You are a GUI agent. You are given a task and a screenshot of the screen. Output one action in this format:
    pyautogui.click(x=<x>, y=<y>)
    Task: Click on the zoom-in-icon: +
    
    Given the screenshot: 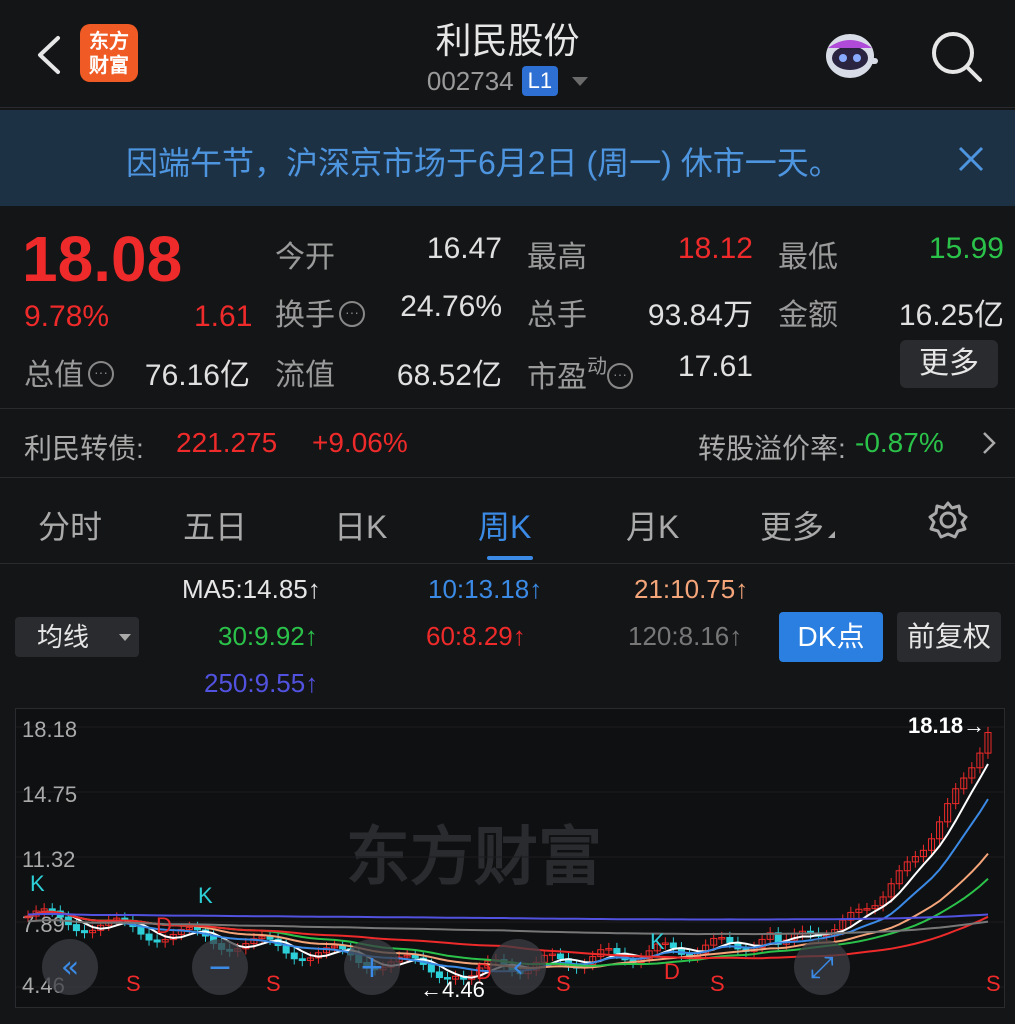 What is the action you would take?
    pyautogui.click(x=371, y=967)
    